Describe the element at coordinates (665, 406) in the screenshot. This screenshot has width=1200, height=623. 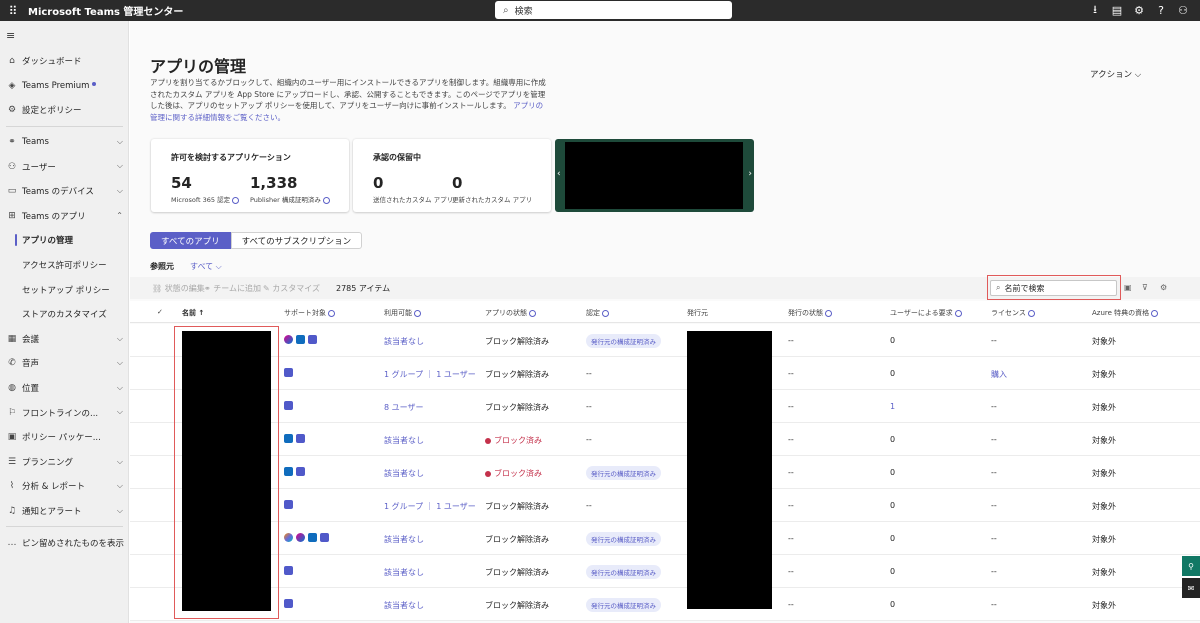
I see `table-row: teams 8 ユーザー ブロック解除済み -- -- 1 -- 対象外` at that location.